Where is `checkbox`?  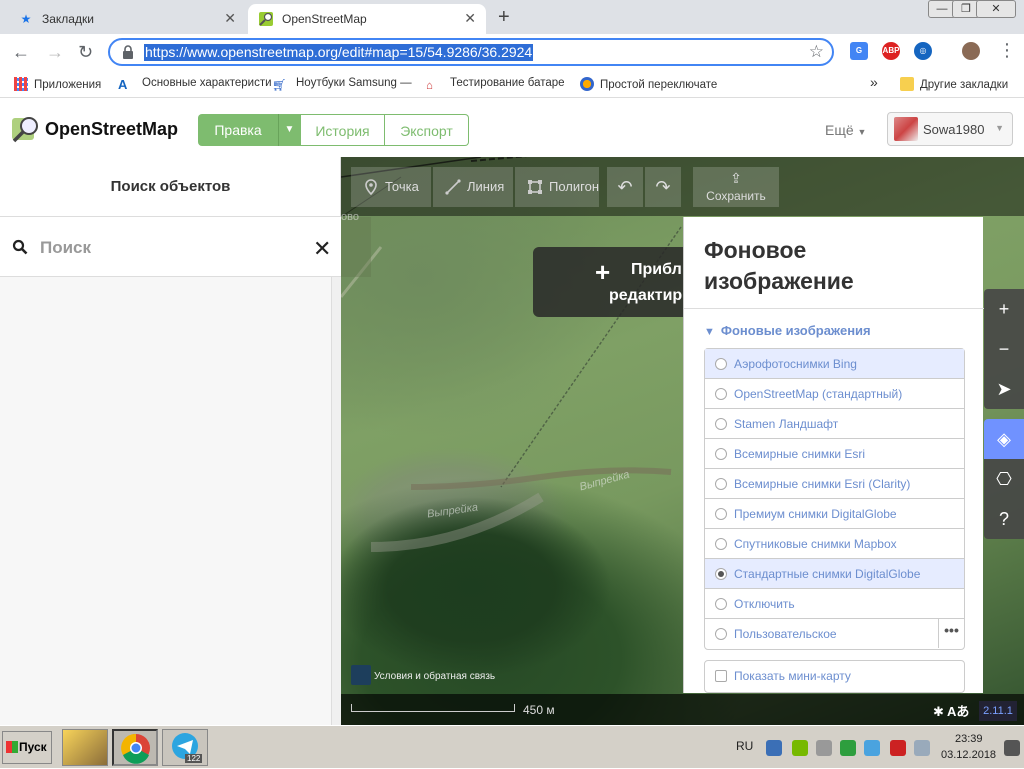 checkbox is located at coordinates (721, 676).